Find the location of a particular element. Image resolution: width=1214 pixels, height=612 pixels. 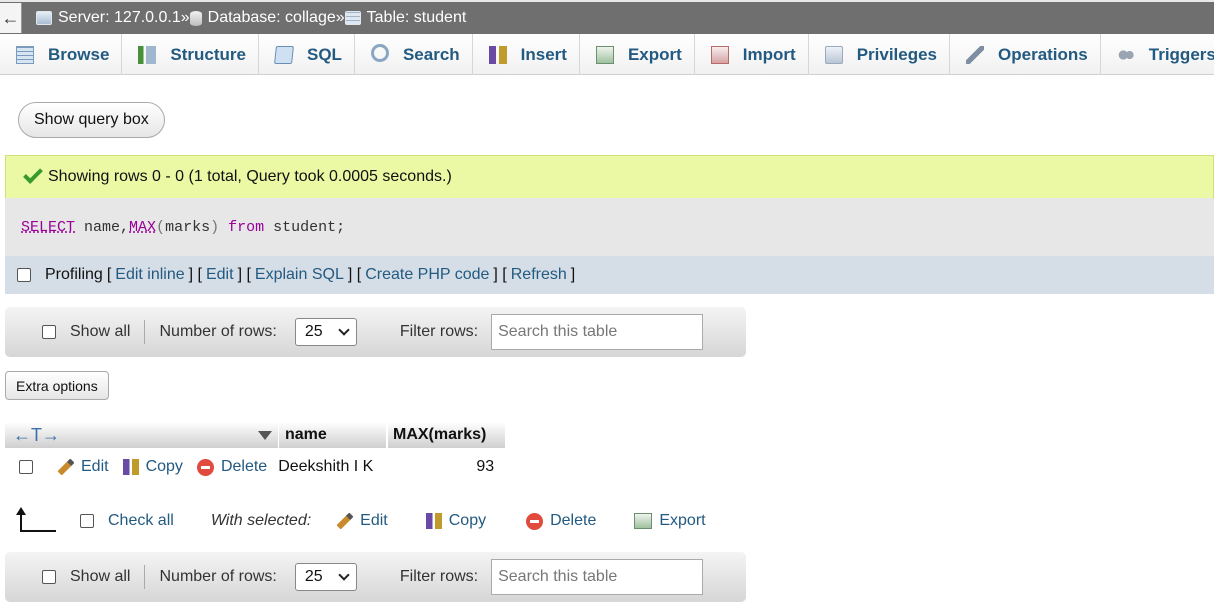

rows-select-value: 25 is located at coordinates (313, 576).